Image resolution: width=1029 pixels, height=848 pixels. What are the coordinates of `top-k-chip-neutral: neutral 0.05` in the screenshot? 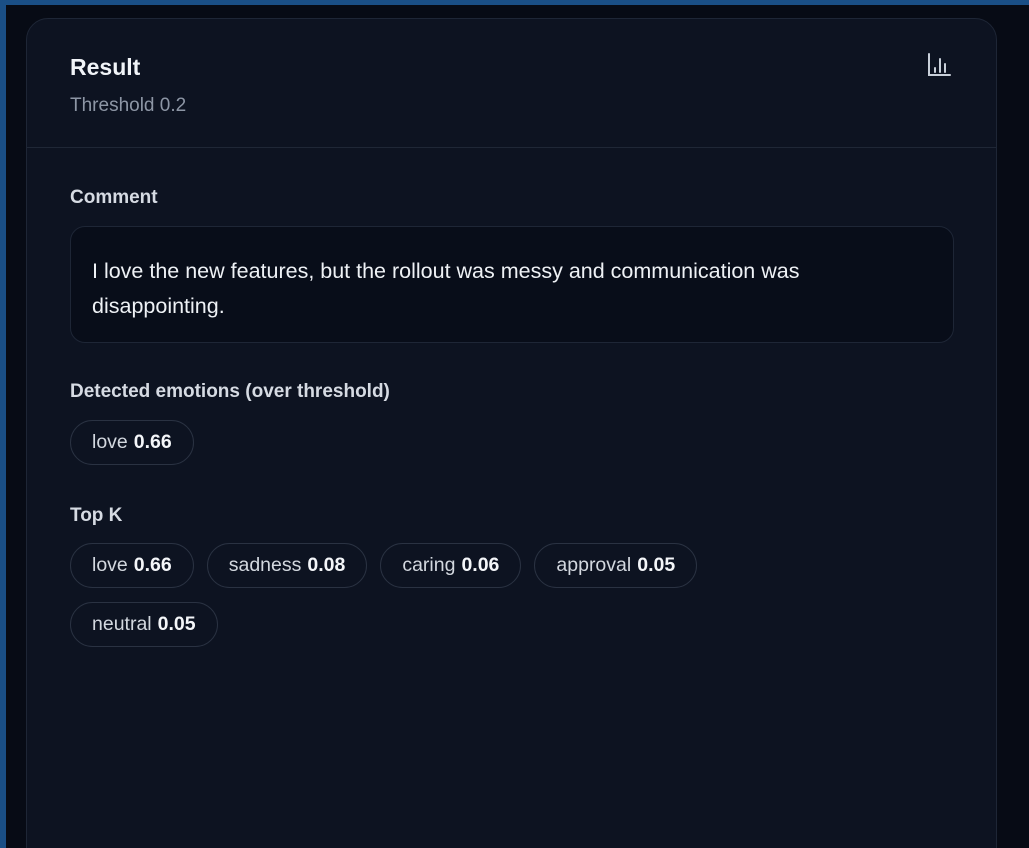 It's located at (144, 624).